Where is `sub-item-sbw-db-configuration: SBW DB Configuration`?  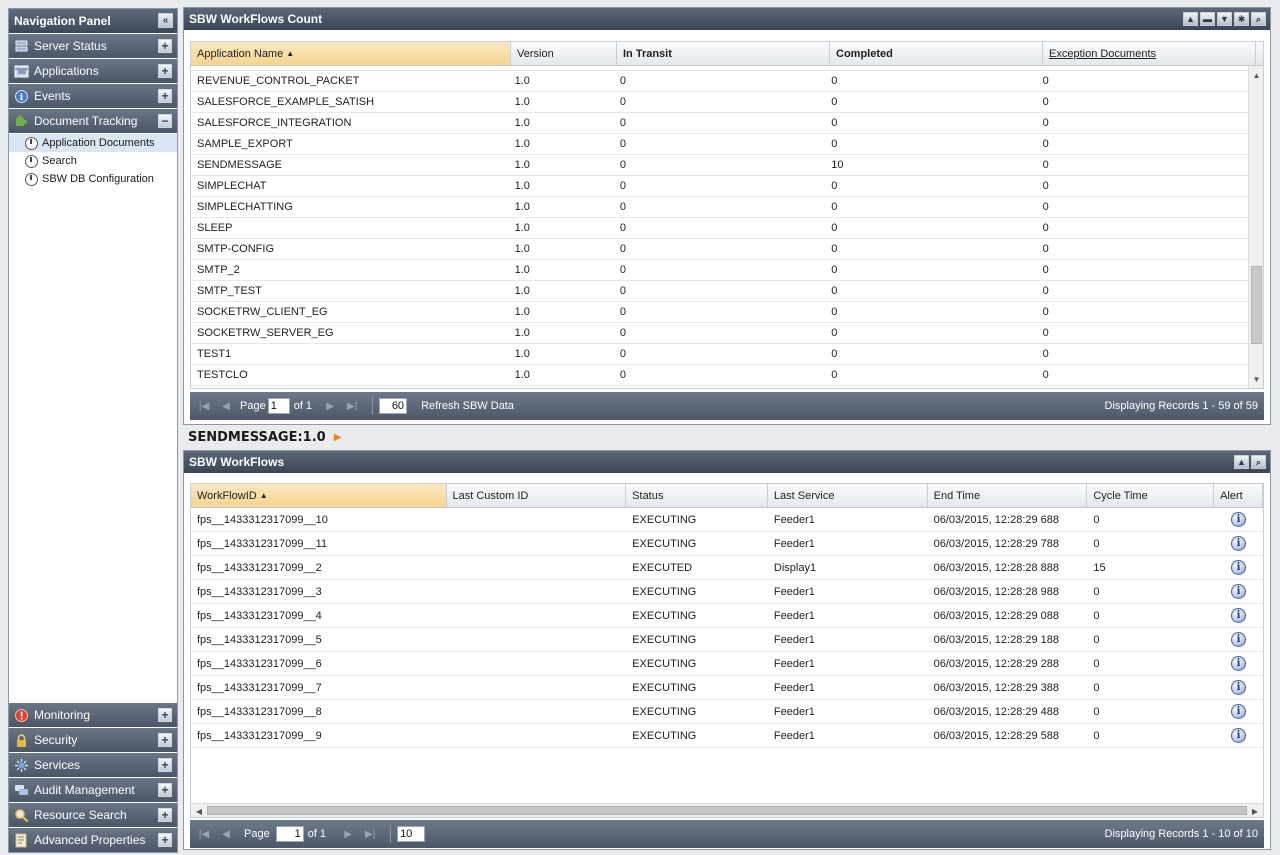
sub-item-sbw-db-configuration: SBW DB Configuration is located at coordinates (93, 179).